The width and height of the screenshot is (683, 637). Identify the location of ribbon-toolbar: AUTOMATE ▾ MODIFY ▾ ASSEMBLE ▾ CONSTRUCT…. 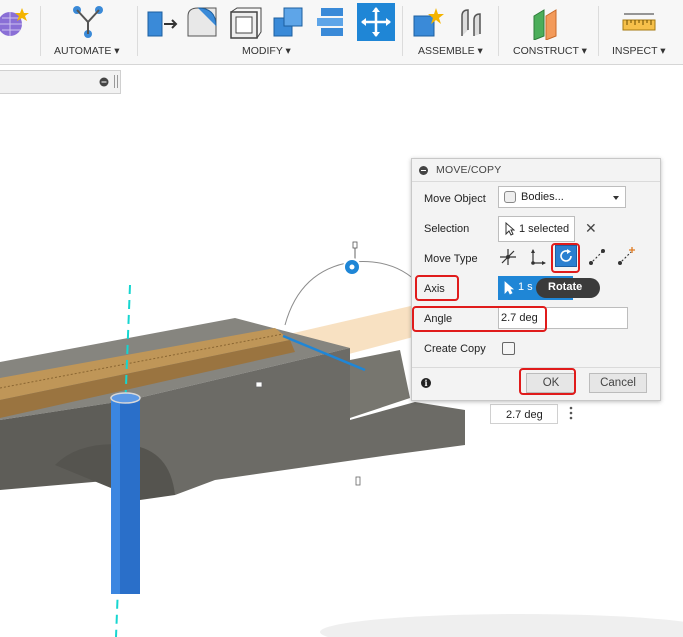
(341, 32).